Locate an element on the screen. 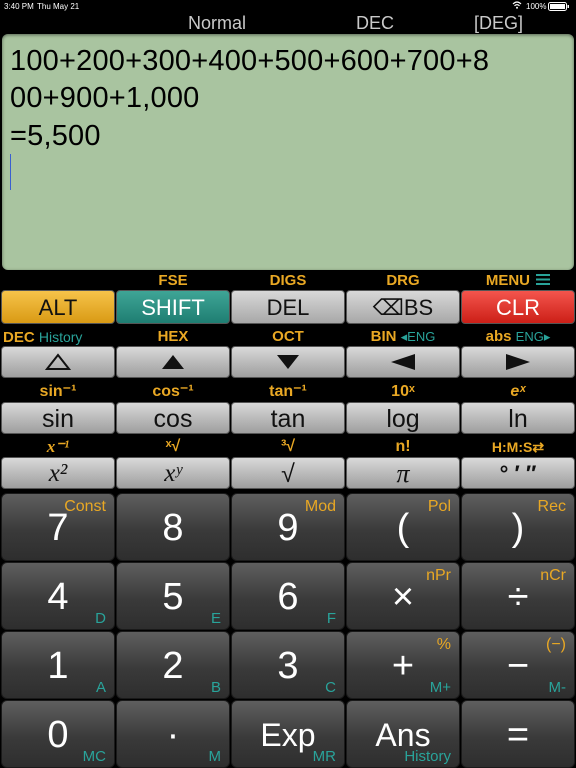 This screenshot has width=576, height=768. label-fse: FSE is located at coordinates (173, 280).